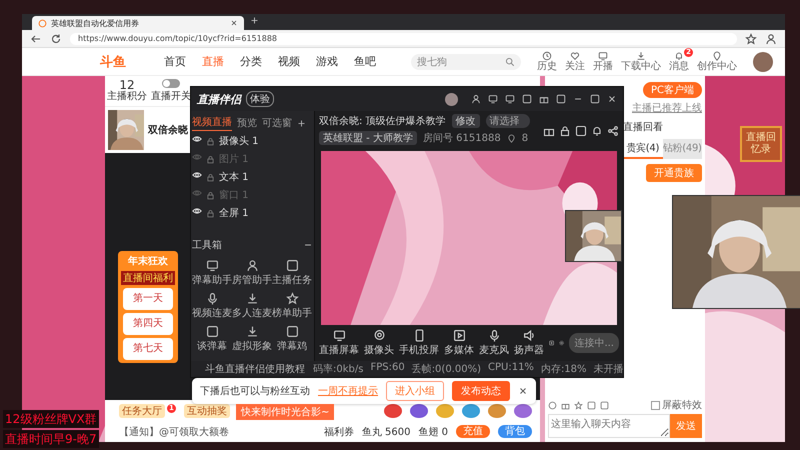 The image size is (800, 450). Describe the element at coordinates (327, 61) in the screenshot. I see `nav-link: 游戏` at that location.